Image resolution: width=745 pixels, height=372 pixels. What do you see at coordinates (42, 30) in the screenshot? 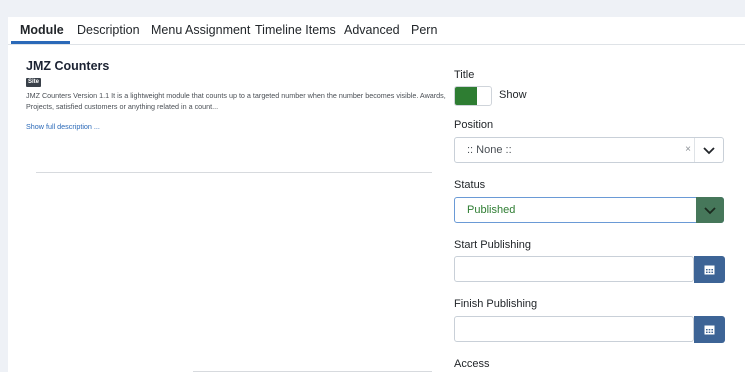
I see `tab-module: Module` at bounding box center [42, 30].